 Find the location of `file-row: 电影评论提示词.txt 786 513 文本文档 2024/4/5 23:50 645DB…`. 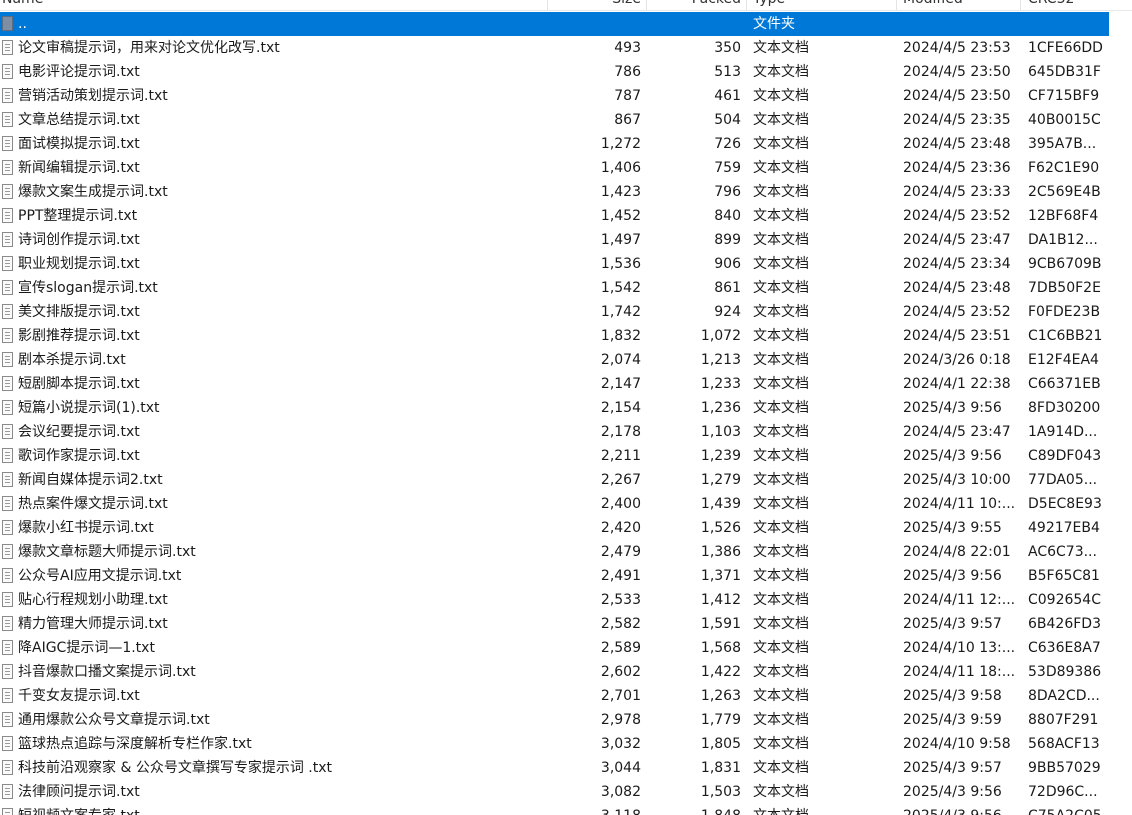

file-row: 电影评论提示词.txt 786 513 文本文档 2024/4/5 23:50 645DB… is located at coordinates (566, 72).